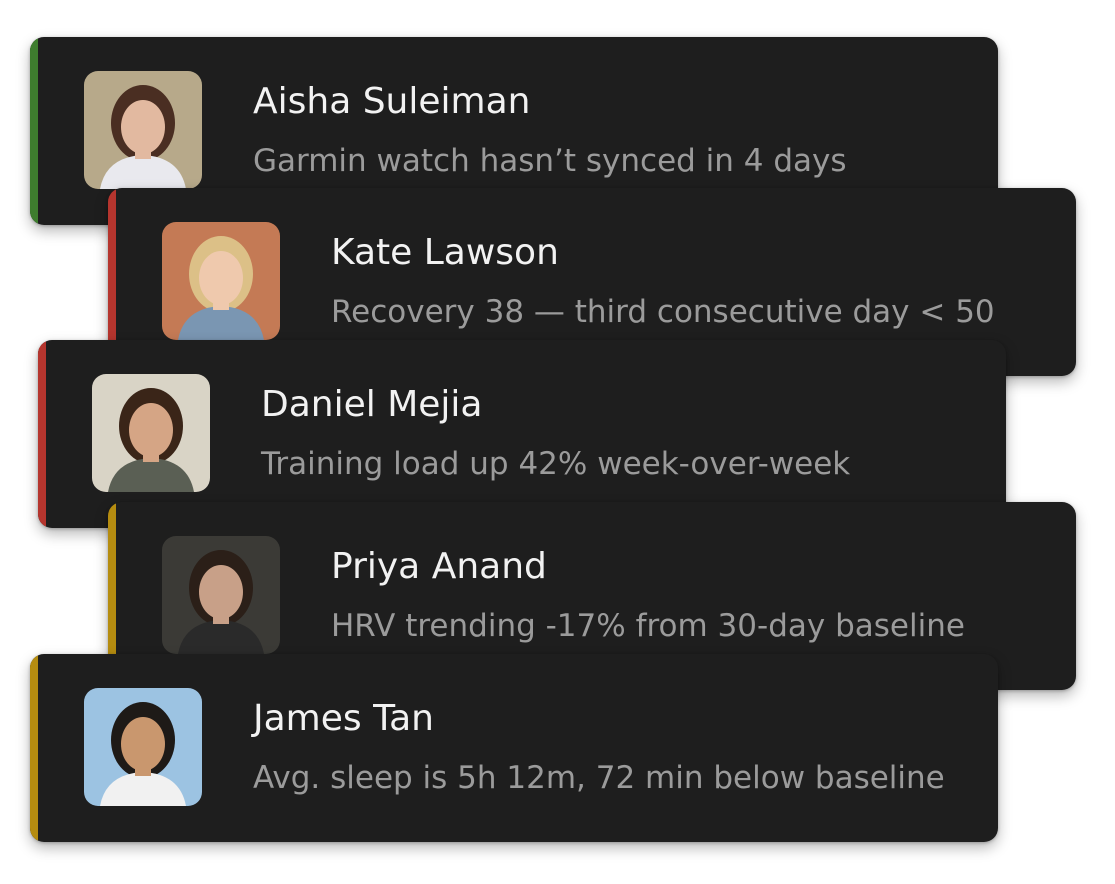  I want to click on alert-message: Training load up 42% week-over-week, so click(556, 464).